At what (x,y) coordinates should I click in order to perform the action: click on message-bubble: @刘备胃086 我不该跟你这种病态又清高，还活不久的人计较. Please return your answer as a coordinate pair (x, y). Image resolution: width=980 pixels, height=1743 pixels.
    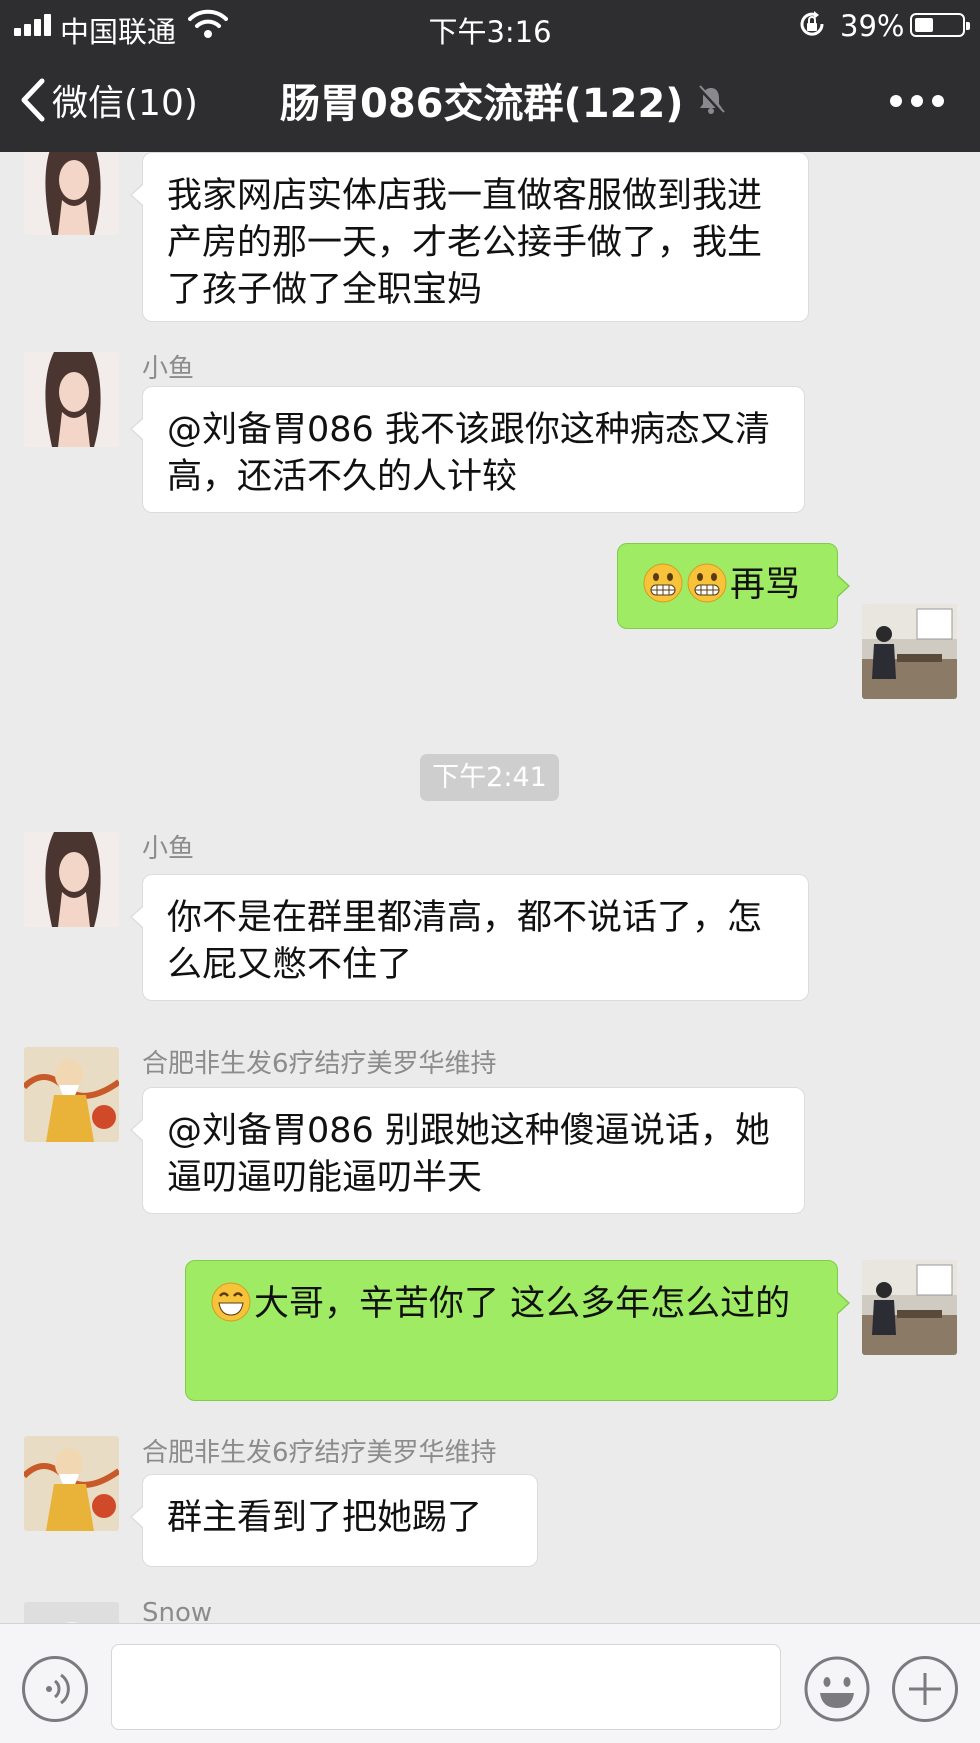
    Looking at the image, I should click on (467, 449).